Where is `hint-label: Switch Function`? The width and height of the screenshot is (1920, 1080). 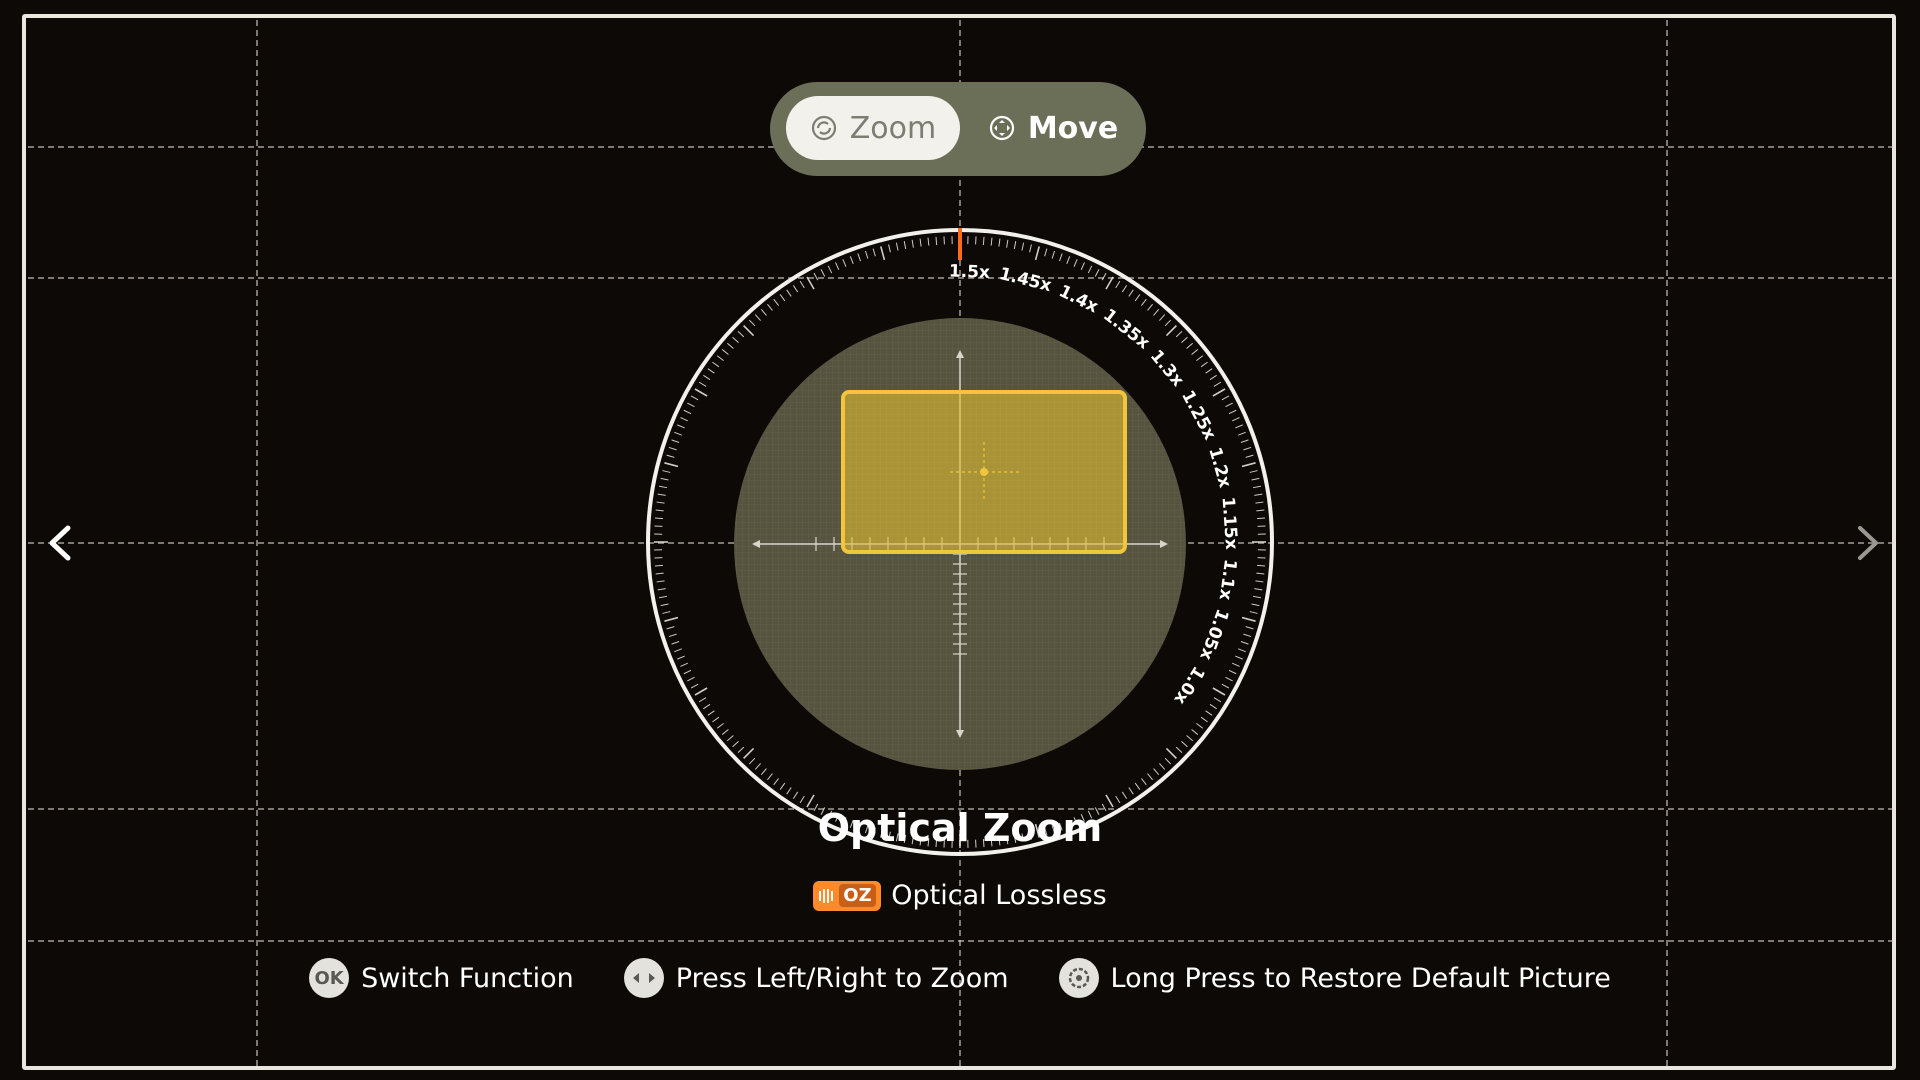 hint-label: Switch Function is located at coordinates (467, 978).